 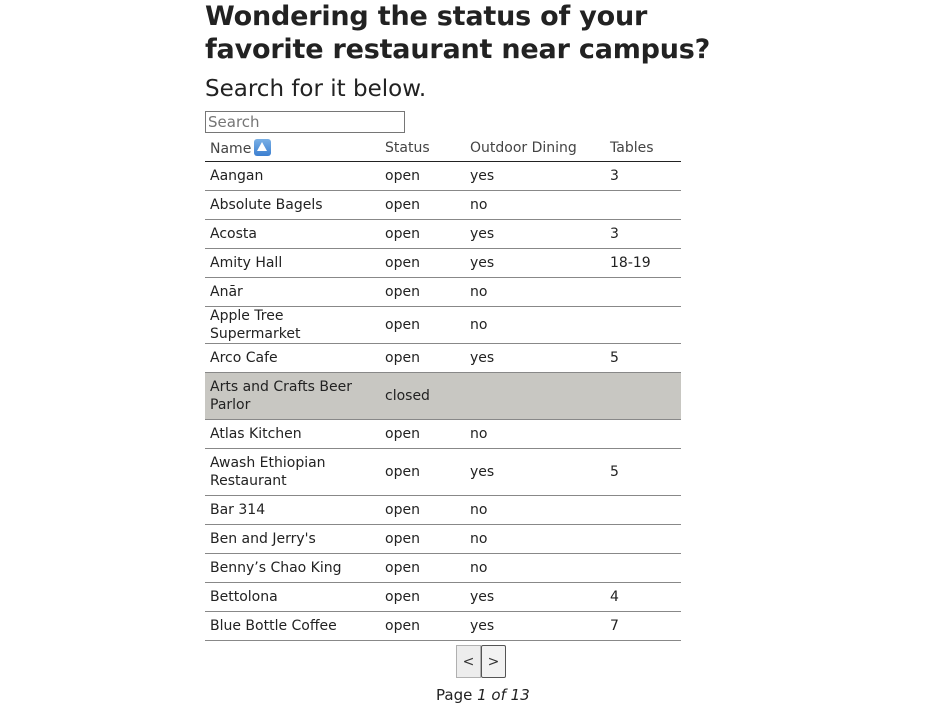 What do you see at coordinates (643, 597) in the screenshot?
I see `cell-tables: 4` at bounding box center [643, 597].